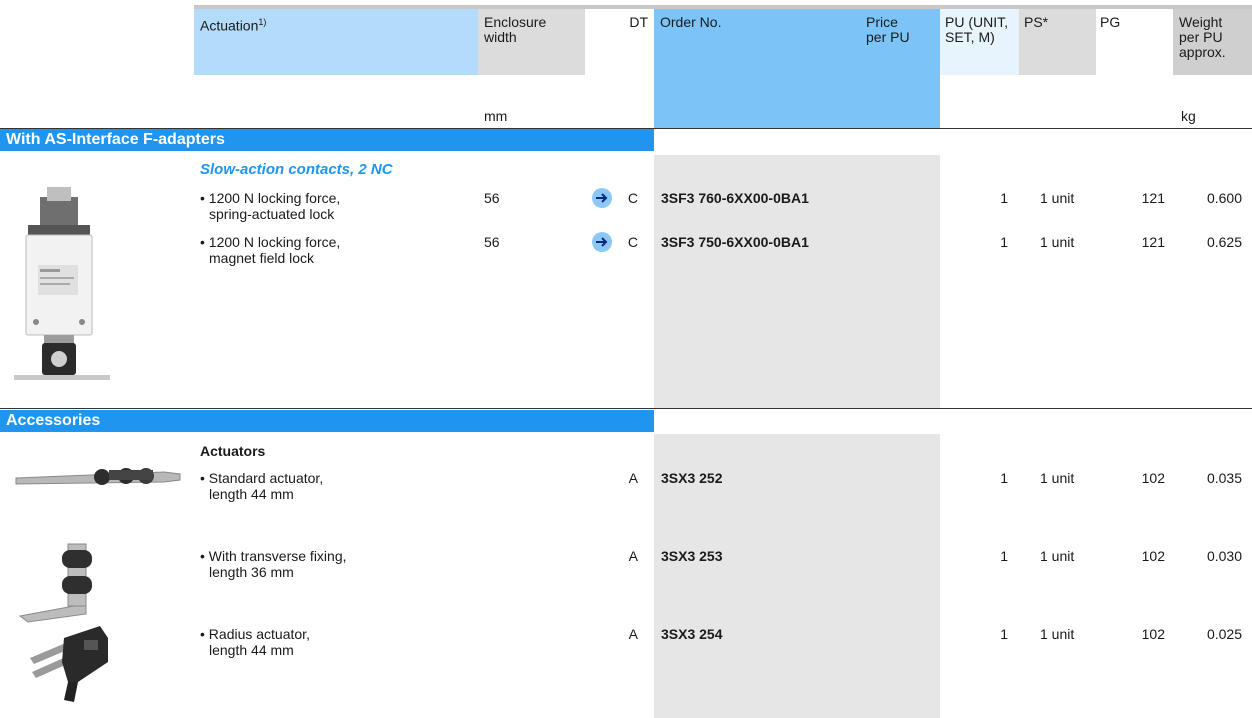 The image size is (1252, 718). What do you see at coordinates (1188, 116) in the screenshot?
I see `weight-unit: kg` at bounding box center [1188, 116].